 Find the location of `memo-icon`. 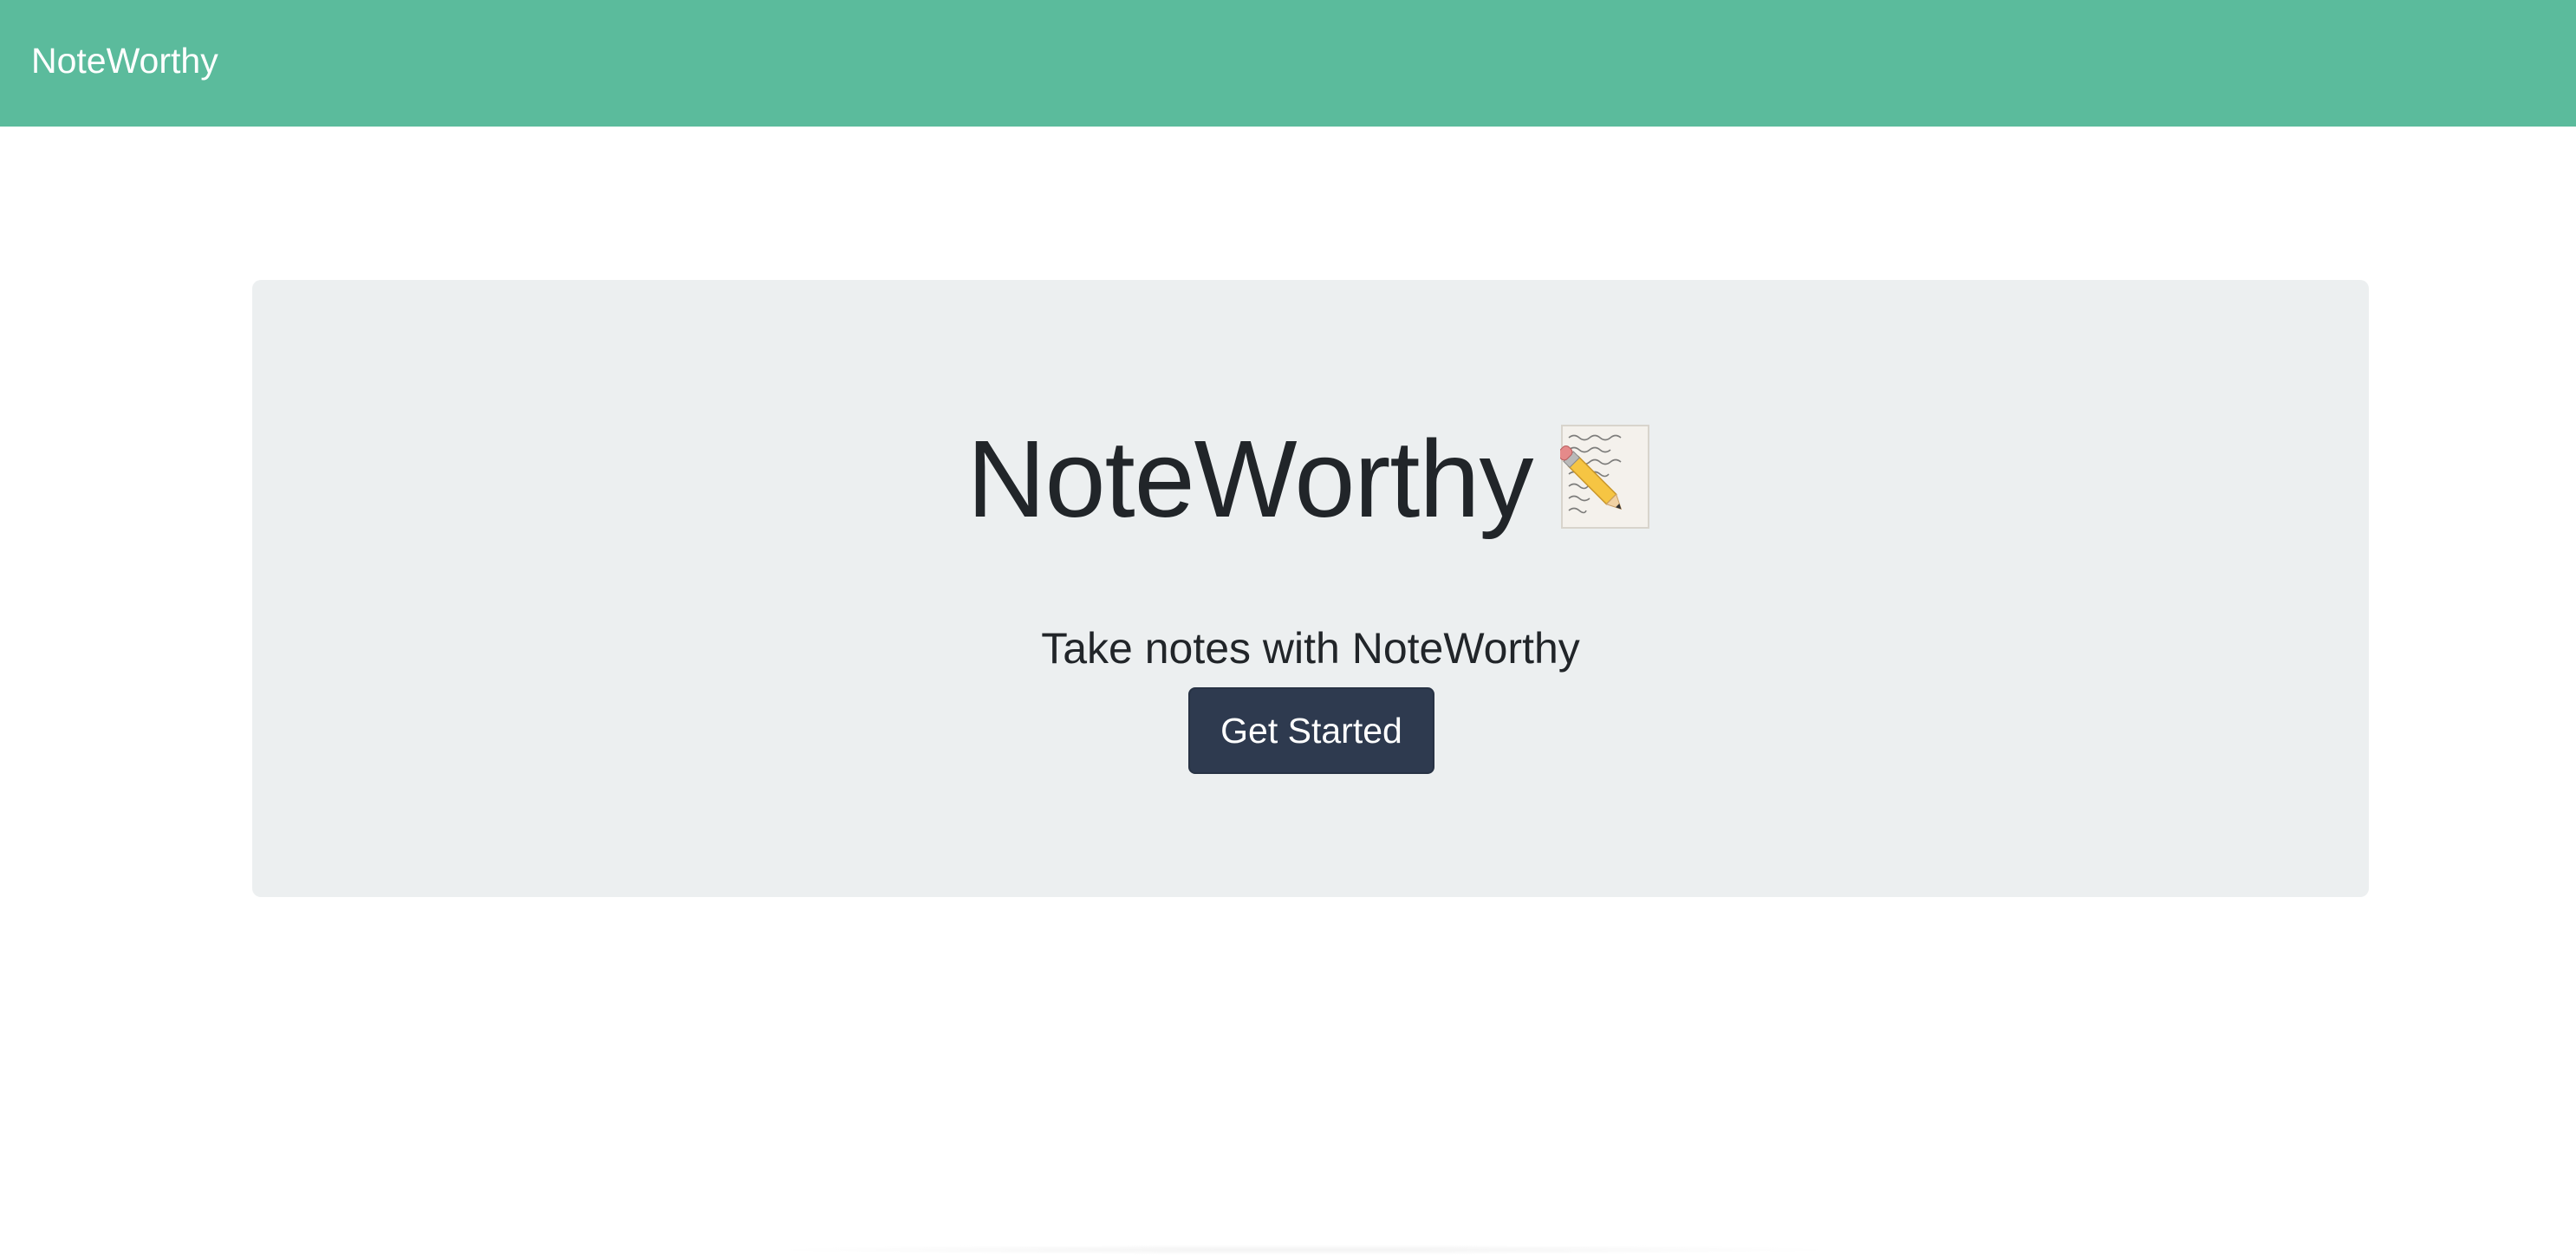

memo-icon is located at coordinates (1605, 477).